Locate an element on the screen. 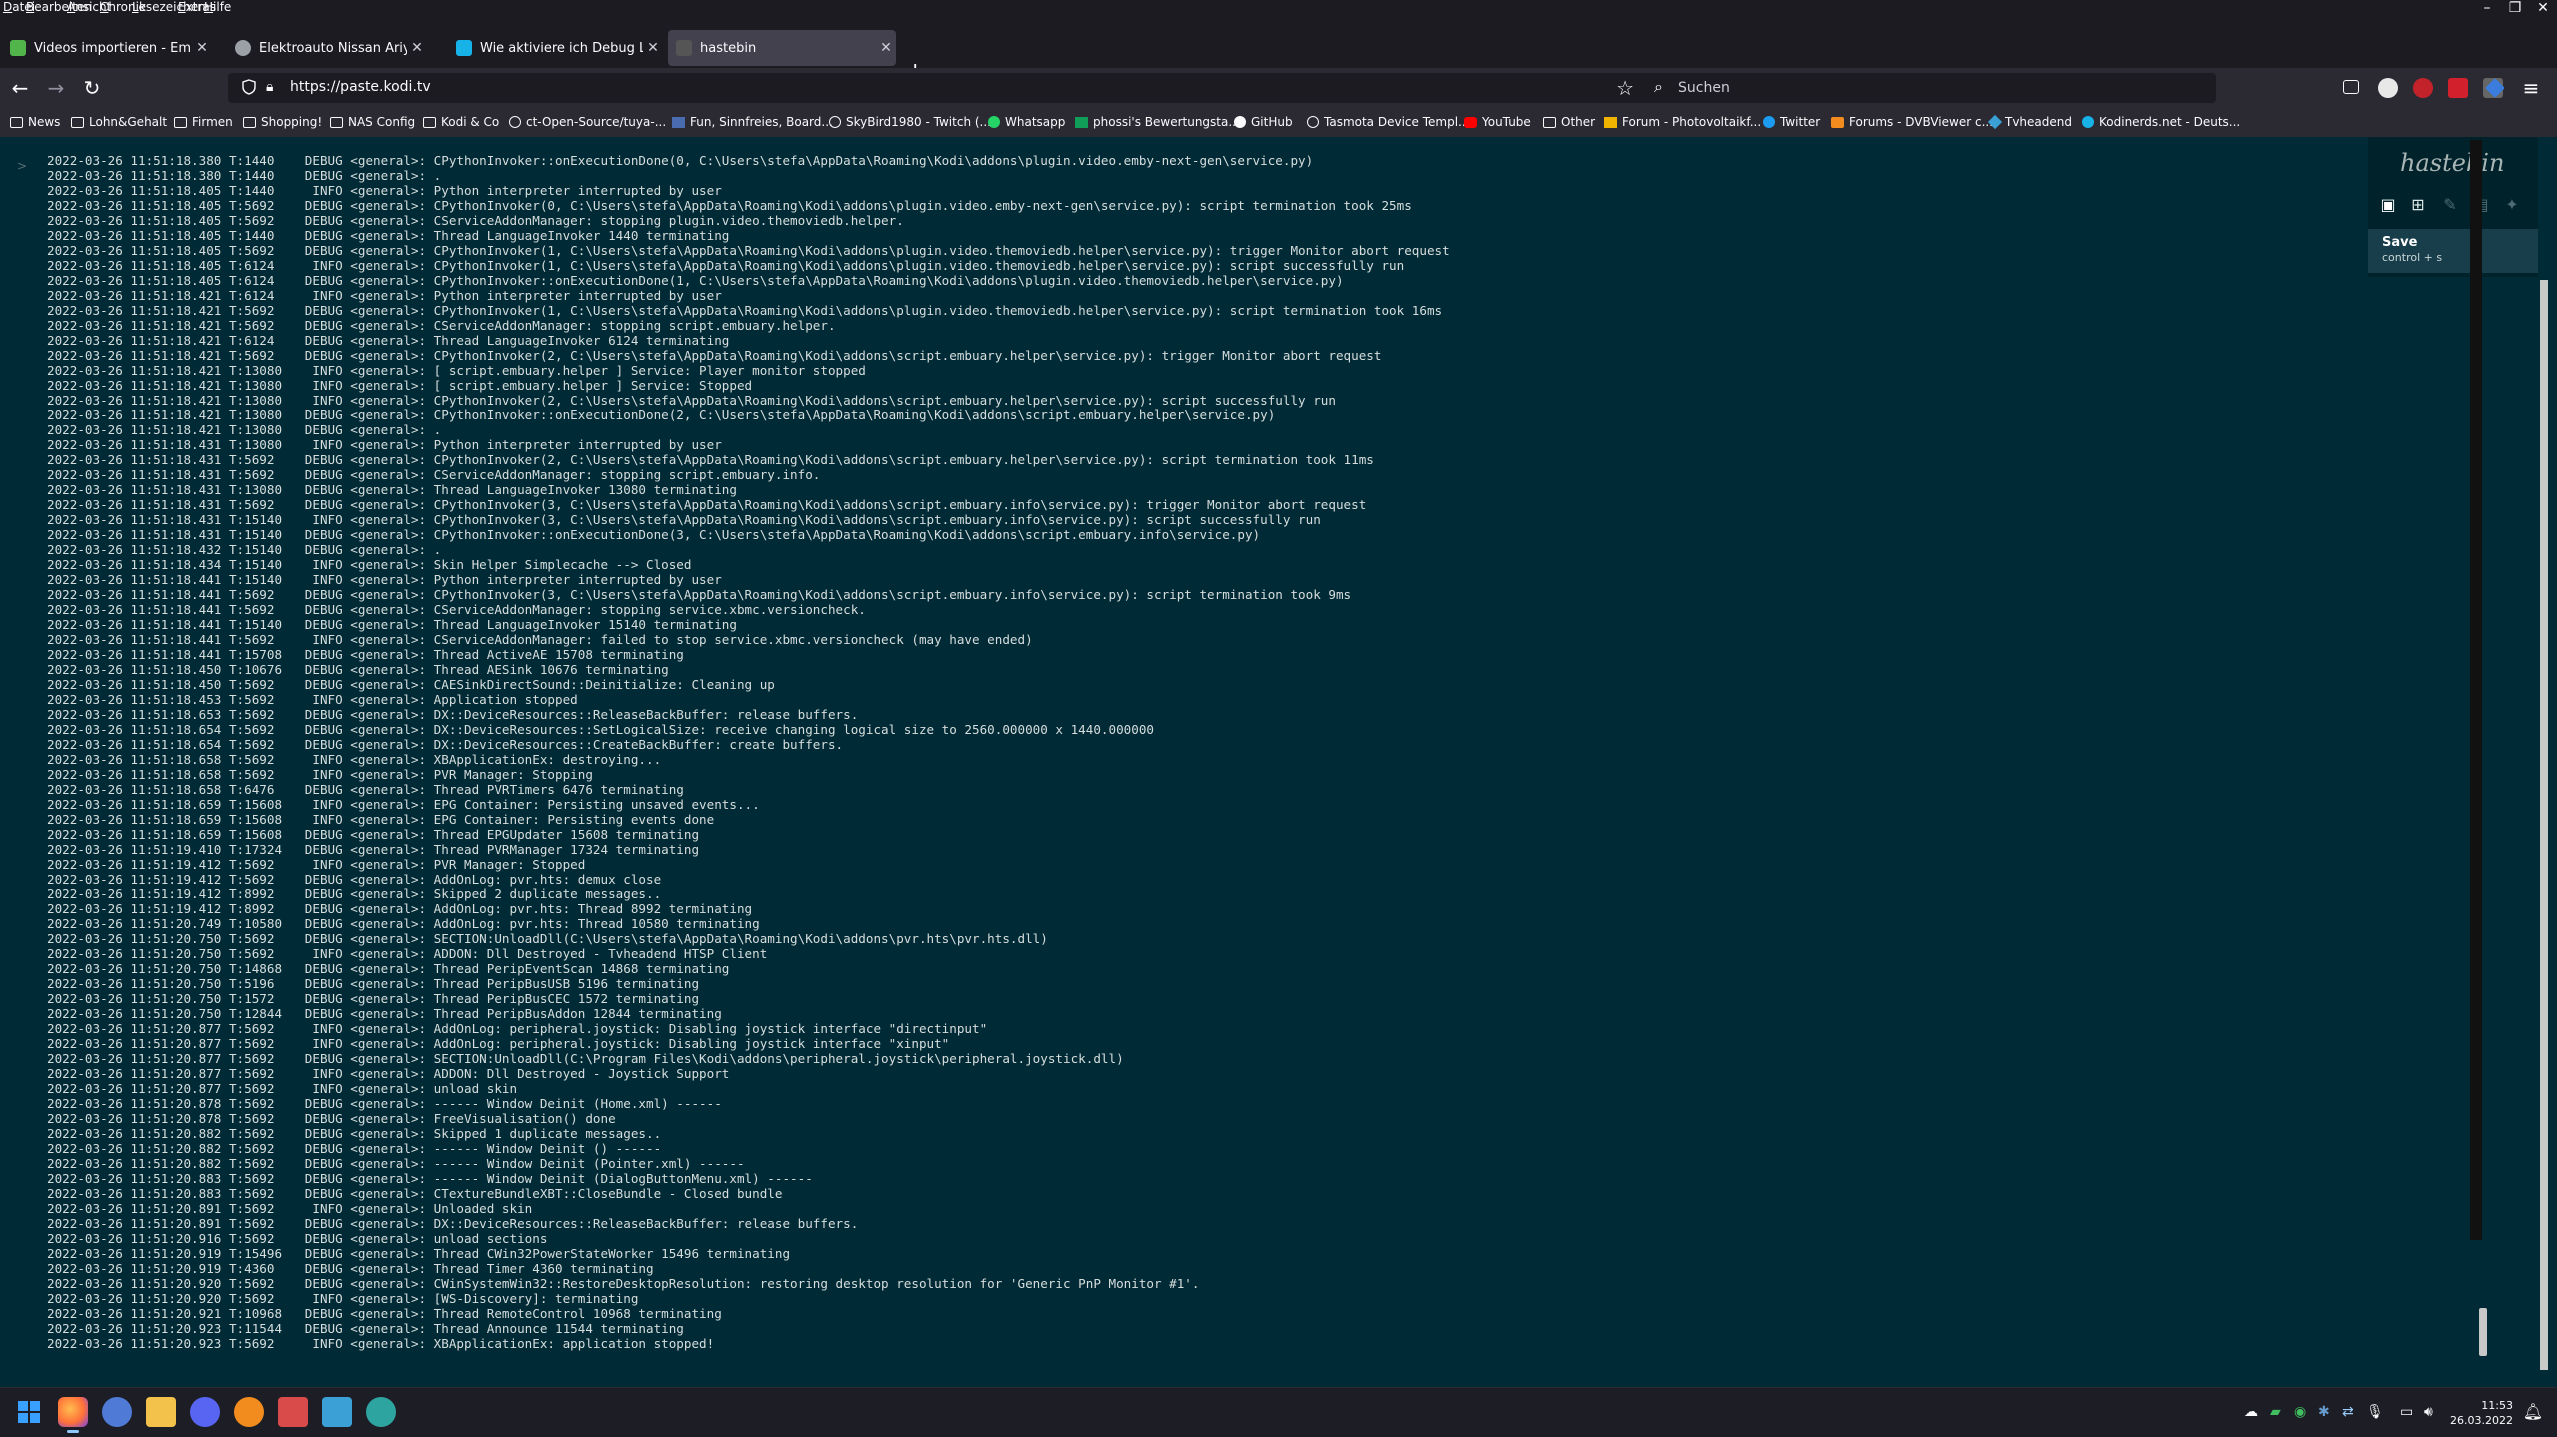  extension-s-icon is located at coordinates (2388, 88).